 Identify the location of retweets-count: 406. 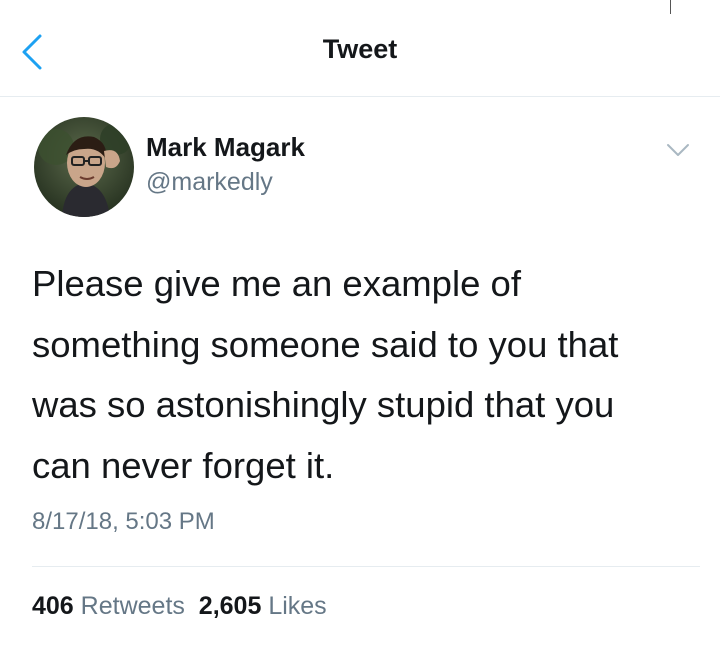
(53, 606).